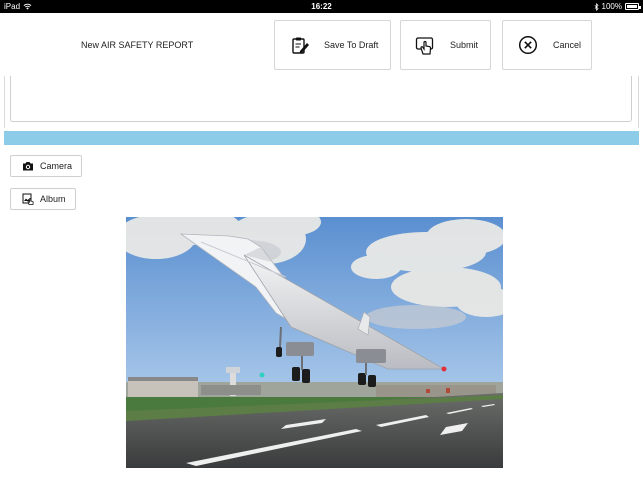 The image size is (643, 482). I want to click on camera-label: Camera, so click(56, 166).